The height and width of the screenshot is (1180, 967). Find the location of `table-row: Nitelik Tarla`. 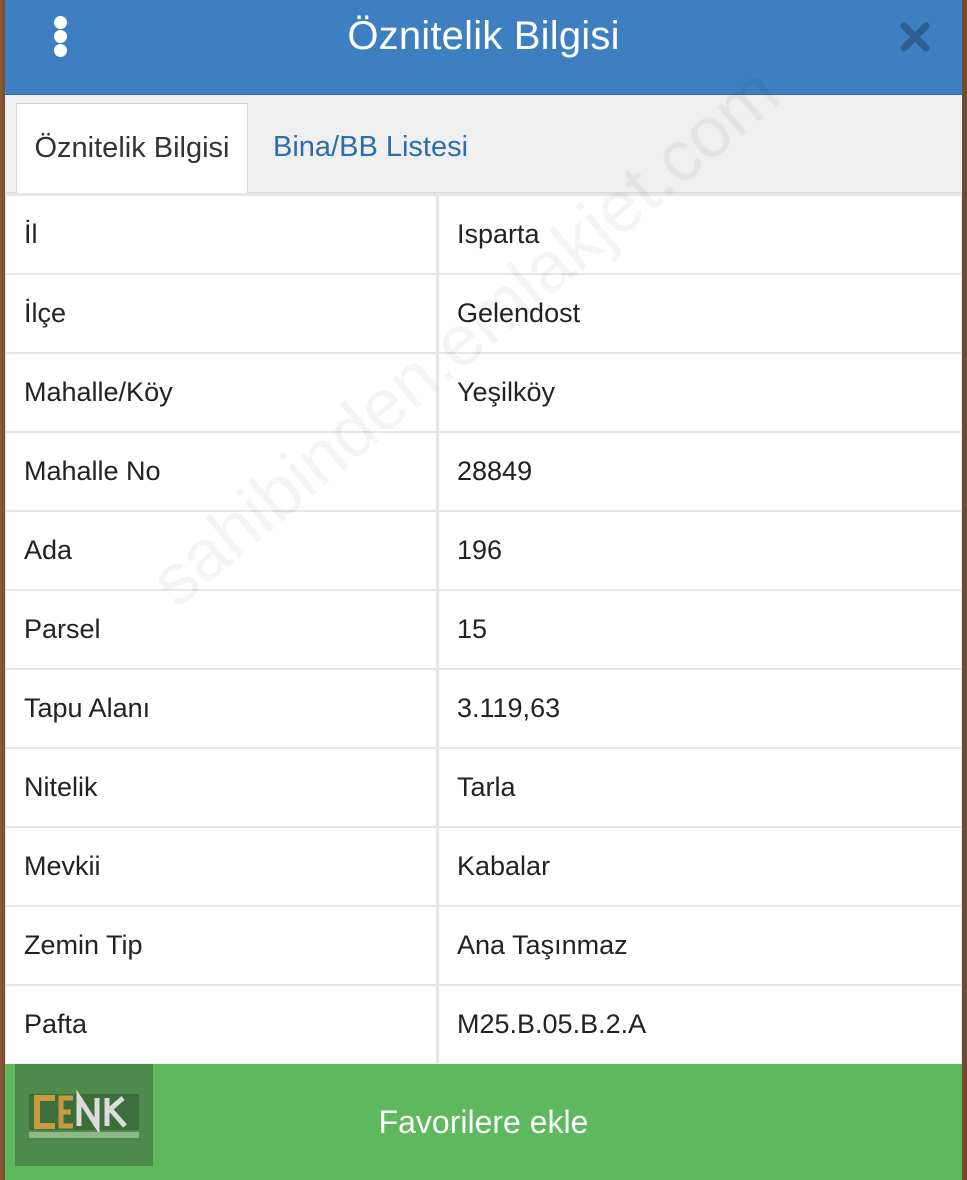

table-row: Nitelik Tarla is located at coordinates (483, 787).